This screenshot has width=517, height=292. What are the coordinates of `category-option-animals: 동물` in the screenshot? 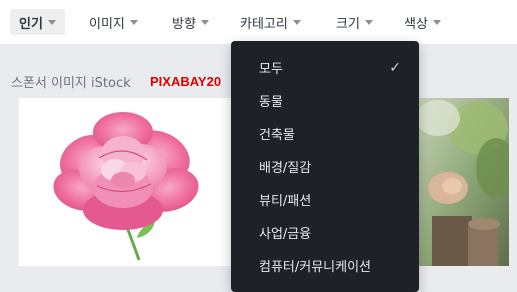 It's located at (325, 100).